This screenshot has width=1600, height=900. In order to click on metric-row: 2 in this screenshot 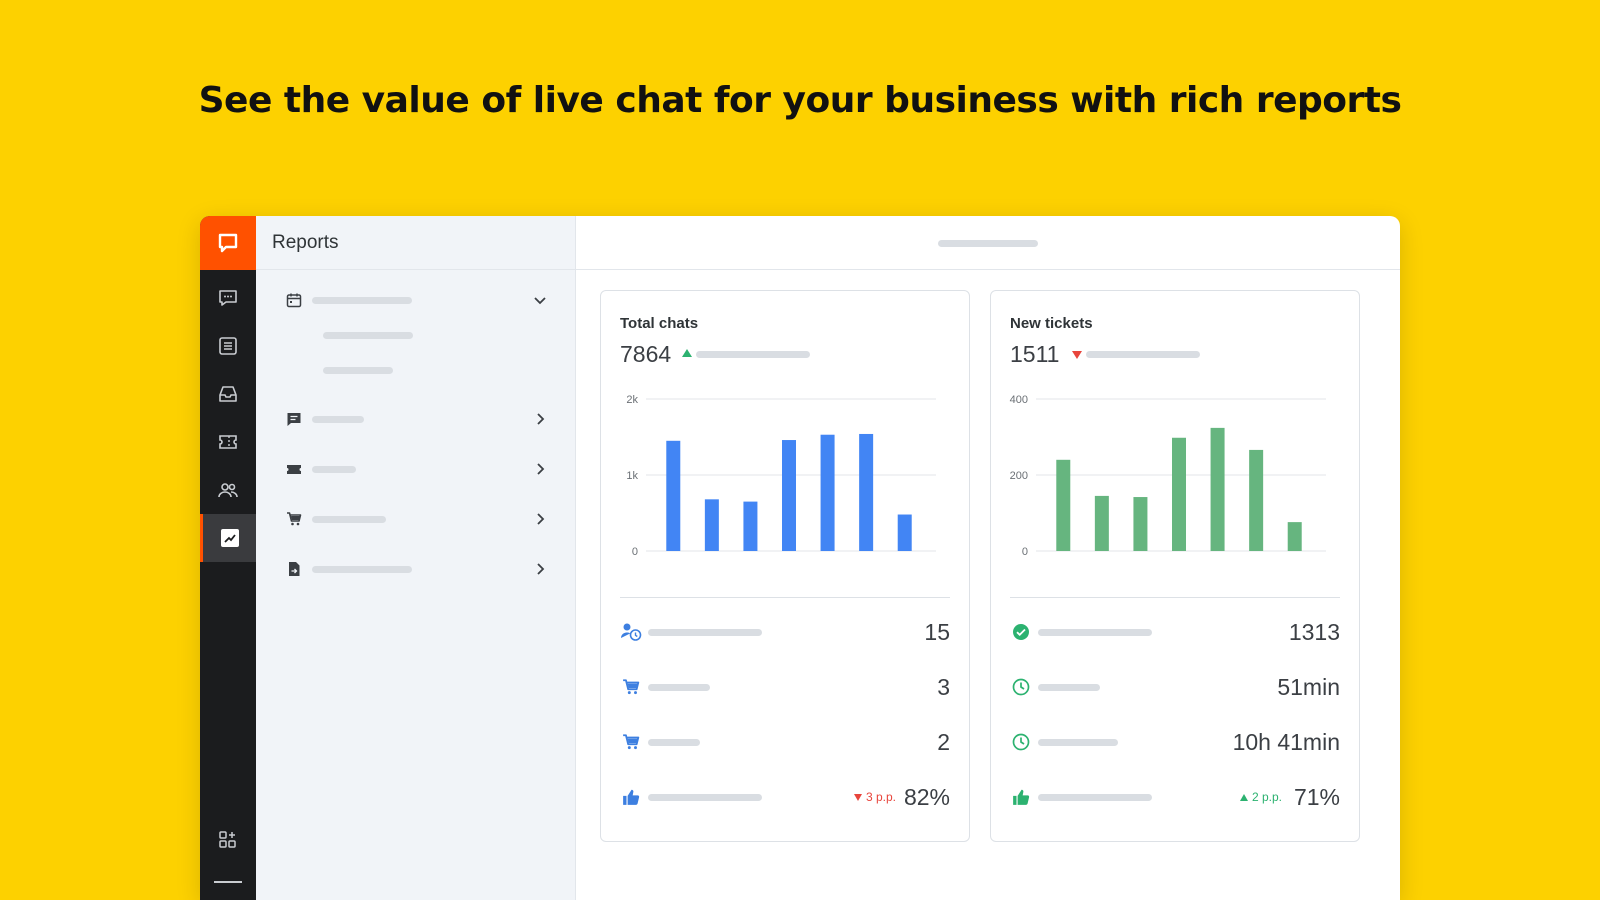, I will do `click(785, 742)`.